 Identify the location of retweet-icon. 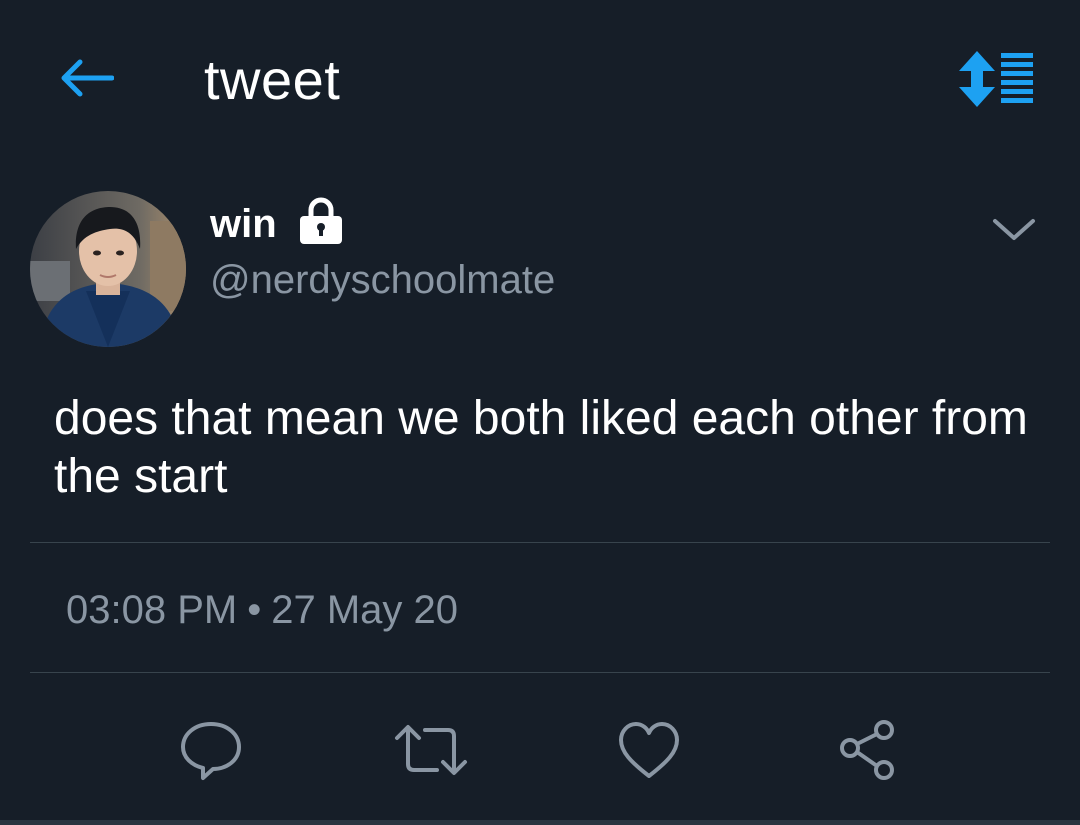
(431, 750).